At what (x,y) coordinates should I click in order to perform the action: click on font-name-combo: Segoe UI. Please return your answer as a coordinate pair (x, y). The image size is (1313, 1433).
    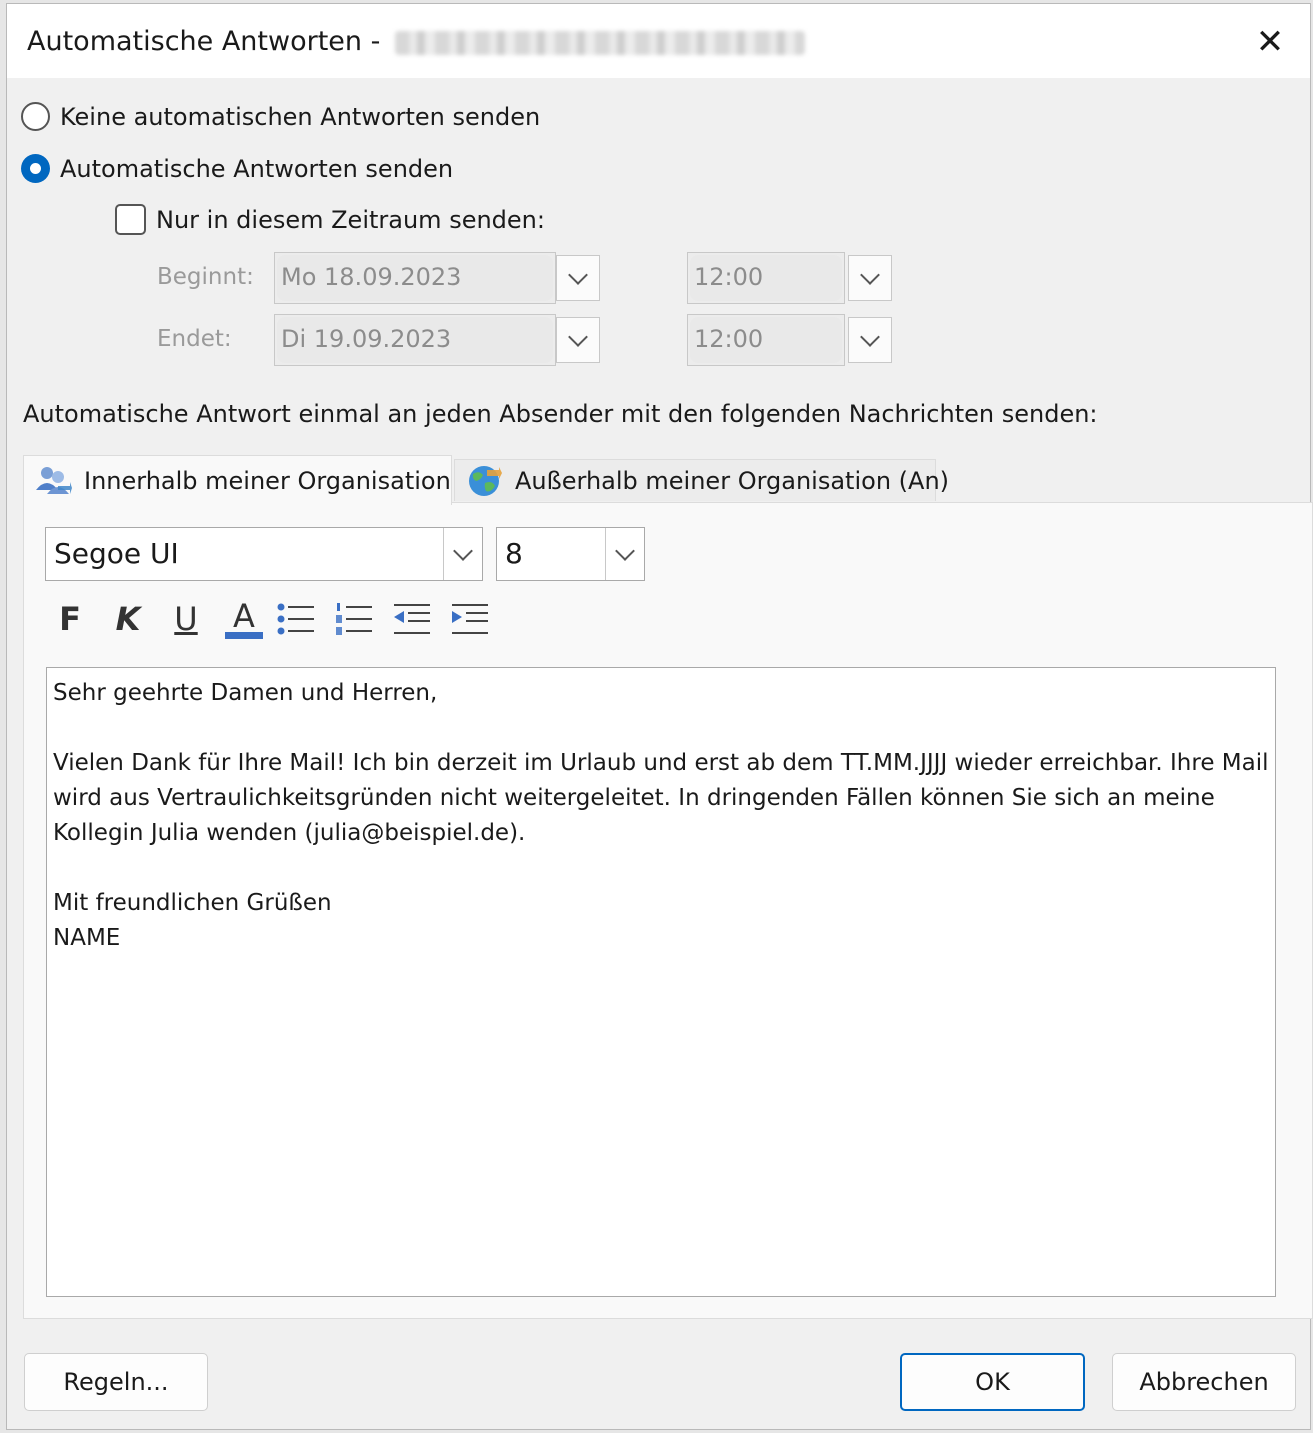
    Looking at the image, I should click on (264, 554).